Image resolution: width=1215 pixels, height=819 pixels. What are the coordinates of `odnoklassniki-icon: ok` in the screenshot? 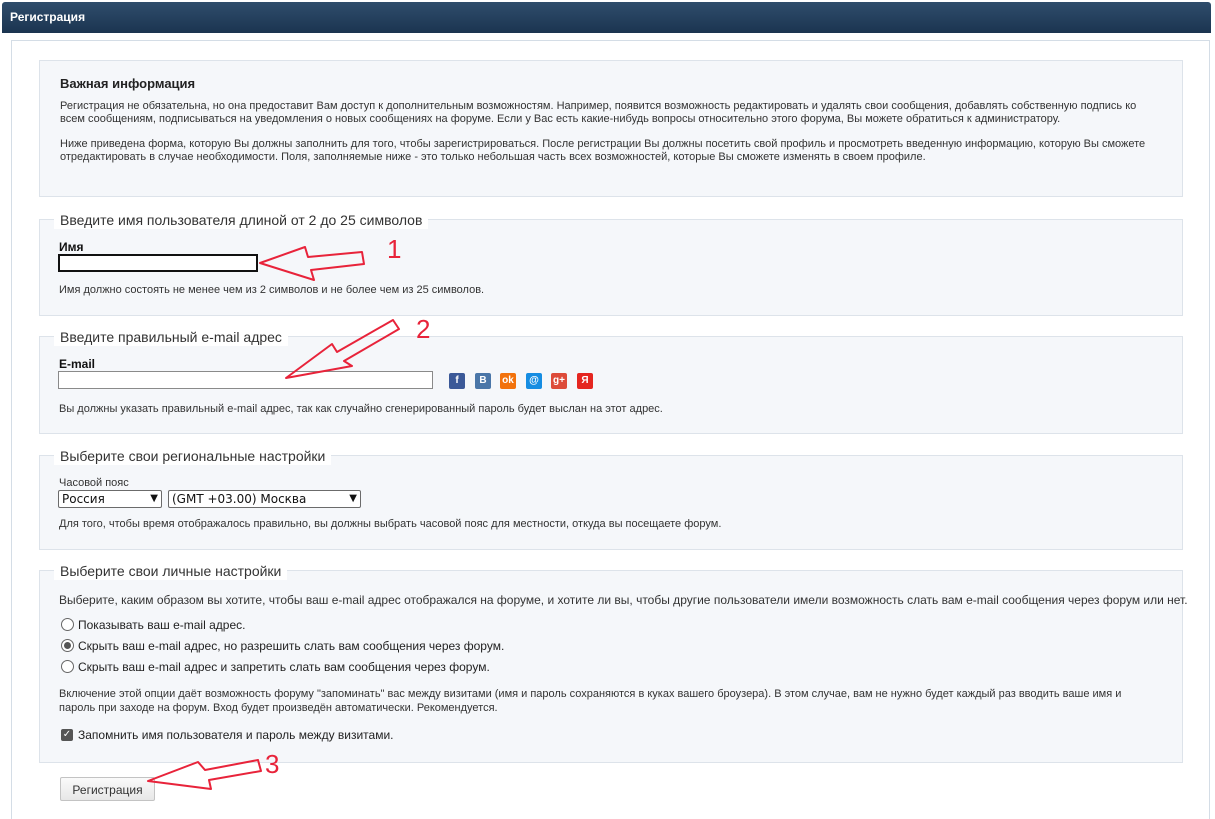 It's located at (508, 381).